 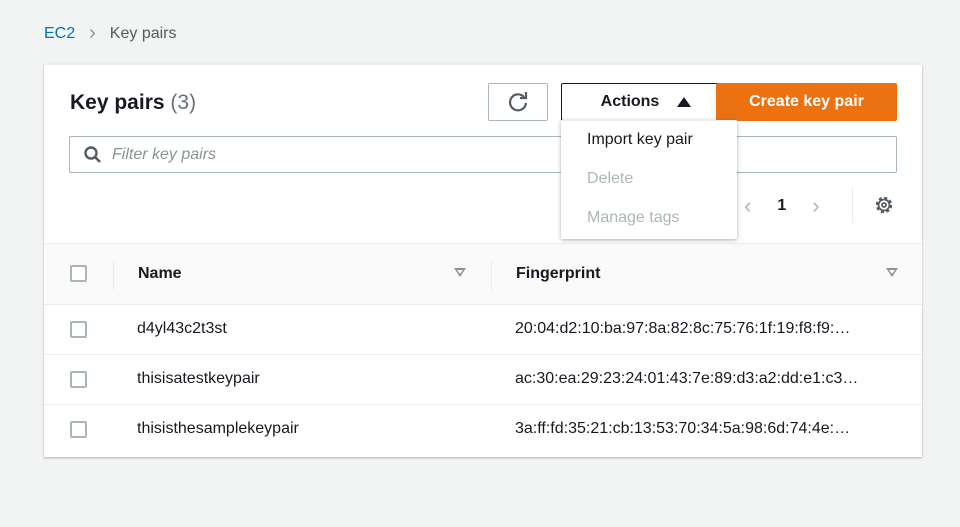 What do you see at coordinates (78, 273) in the screenshot?
I see `select-all-checkbox` at bounding box center [78, 273].